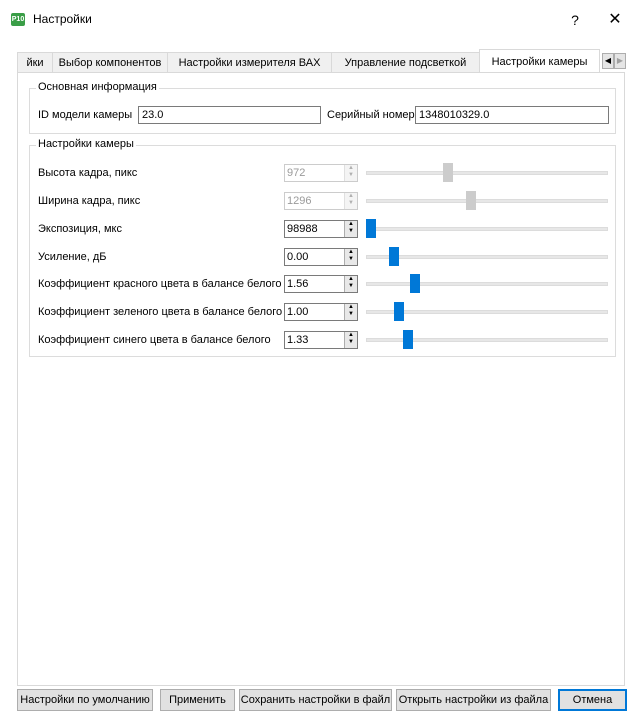 The height and width of the screenshot is (716, 634). What do you see at coordinates (398, 311) in the screenshot?
I see `wb-green-slider-thumb` at bounding box center [398, 311].